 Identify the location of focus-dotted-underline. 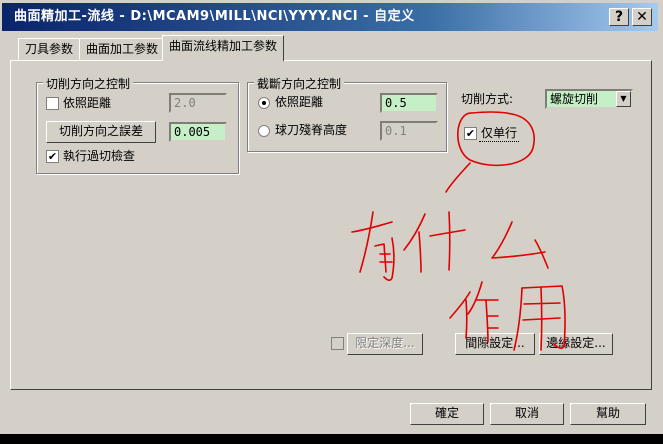
(499, 142).